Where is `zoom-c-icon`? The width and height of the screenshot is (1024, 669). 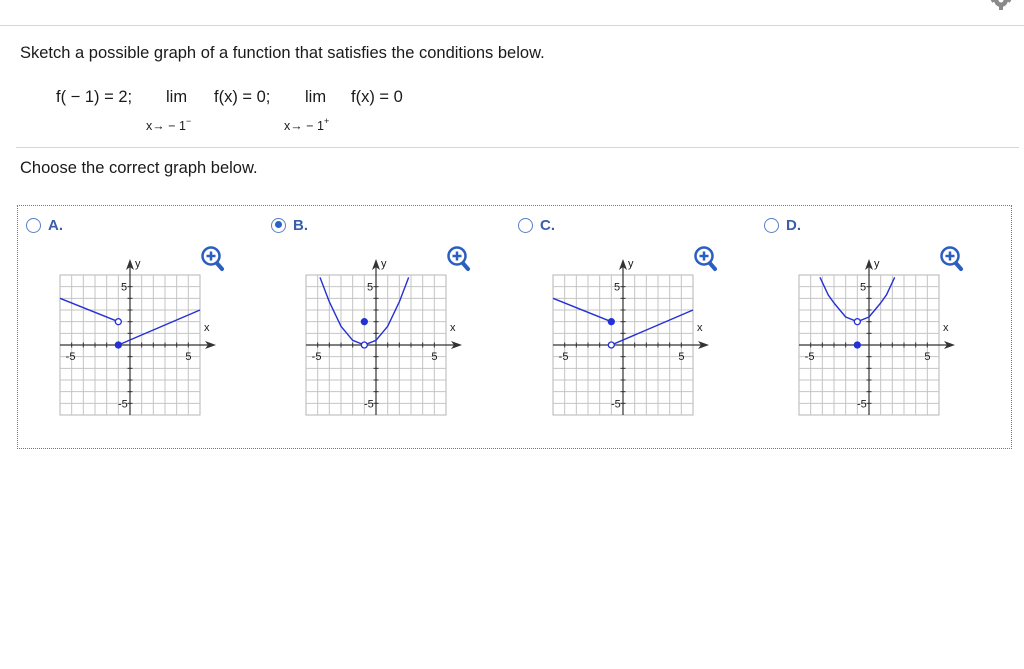 zoom-c-icon is located at coordinates (706, 259).